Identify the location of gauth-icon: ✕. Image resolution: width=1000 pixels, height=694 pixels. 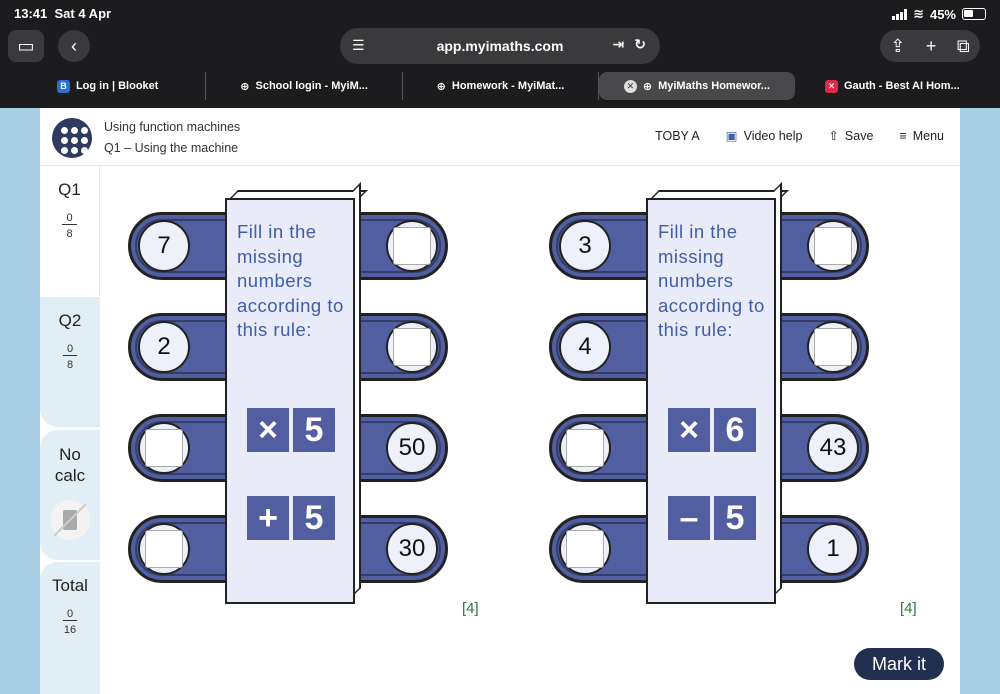
(831, 86).